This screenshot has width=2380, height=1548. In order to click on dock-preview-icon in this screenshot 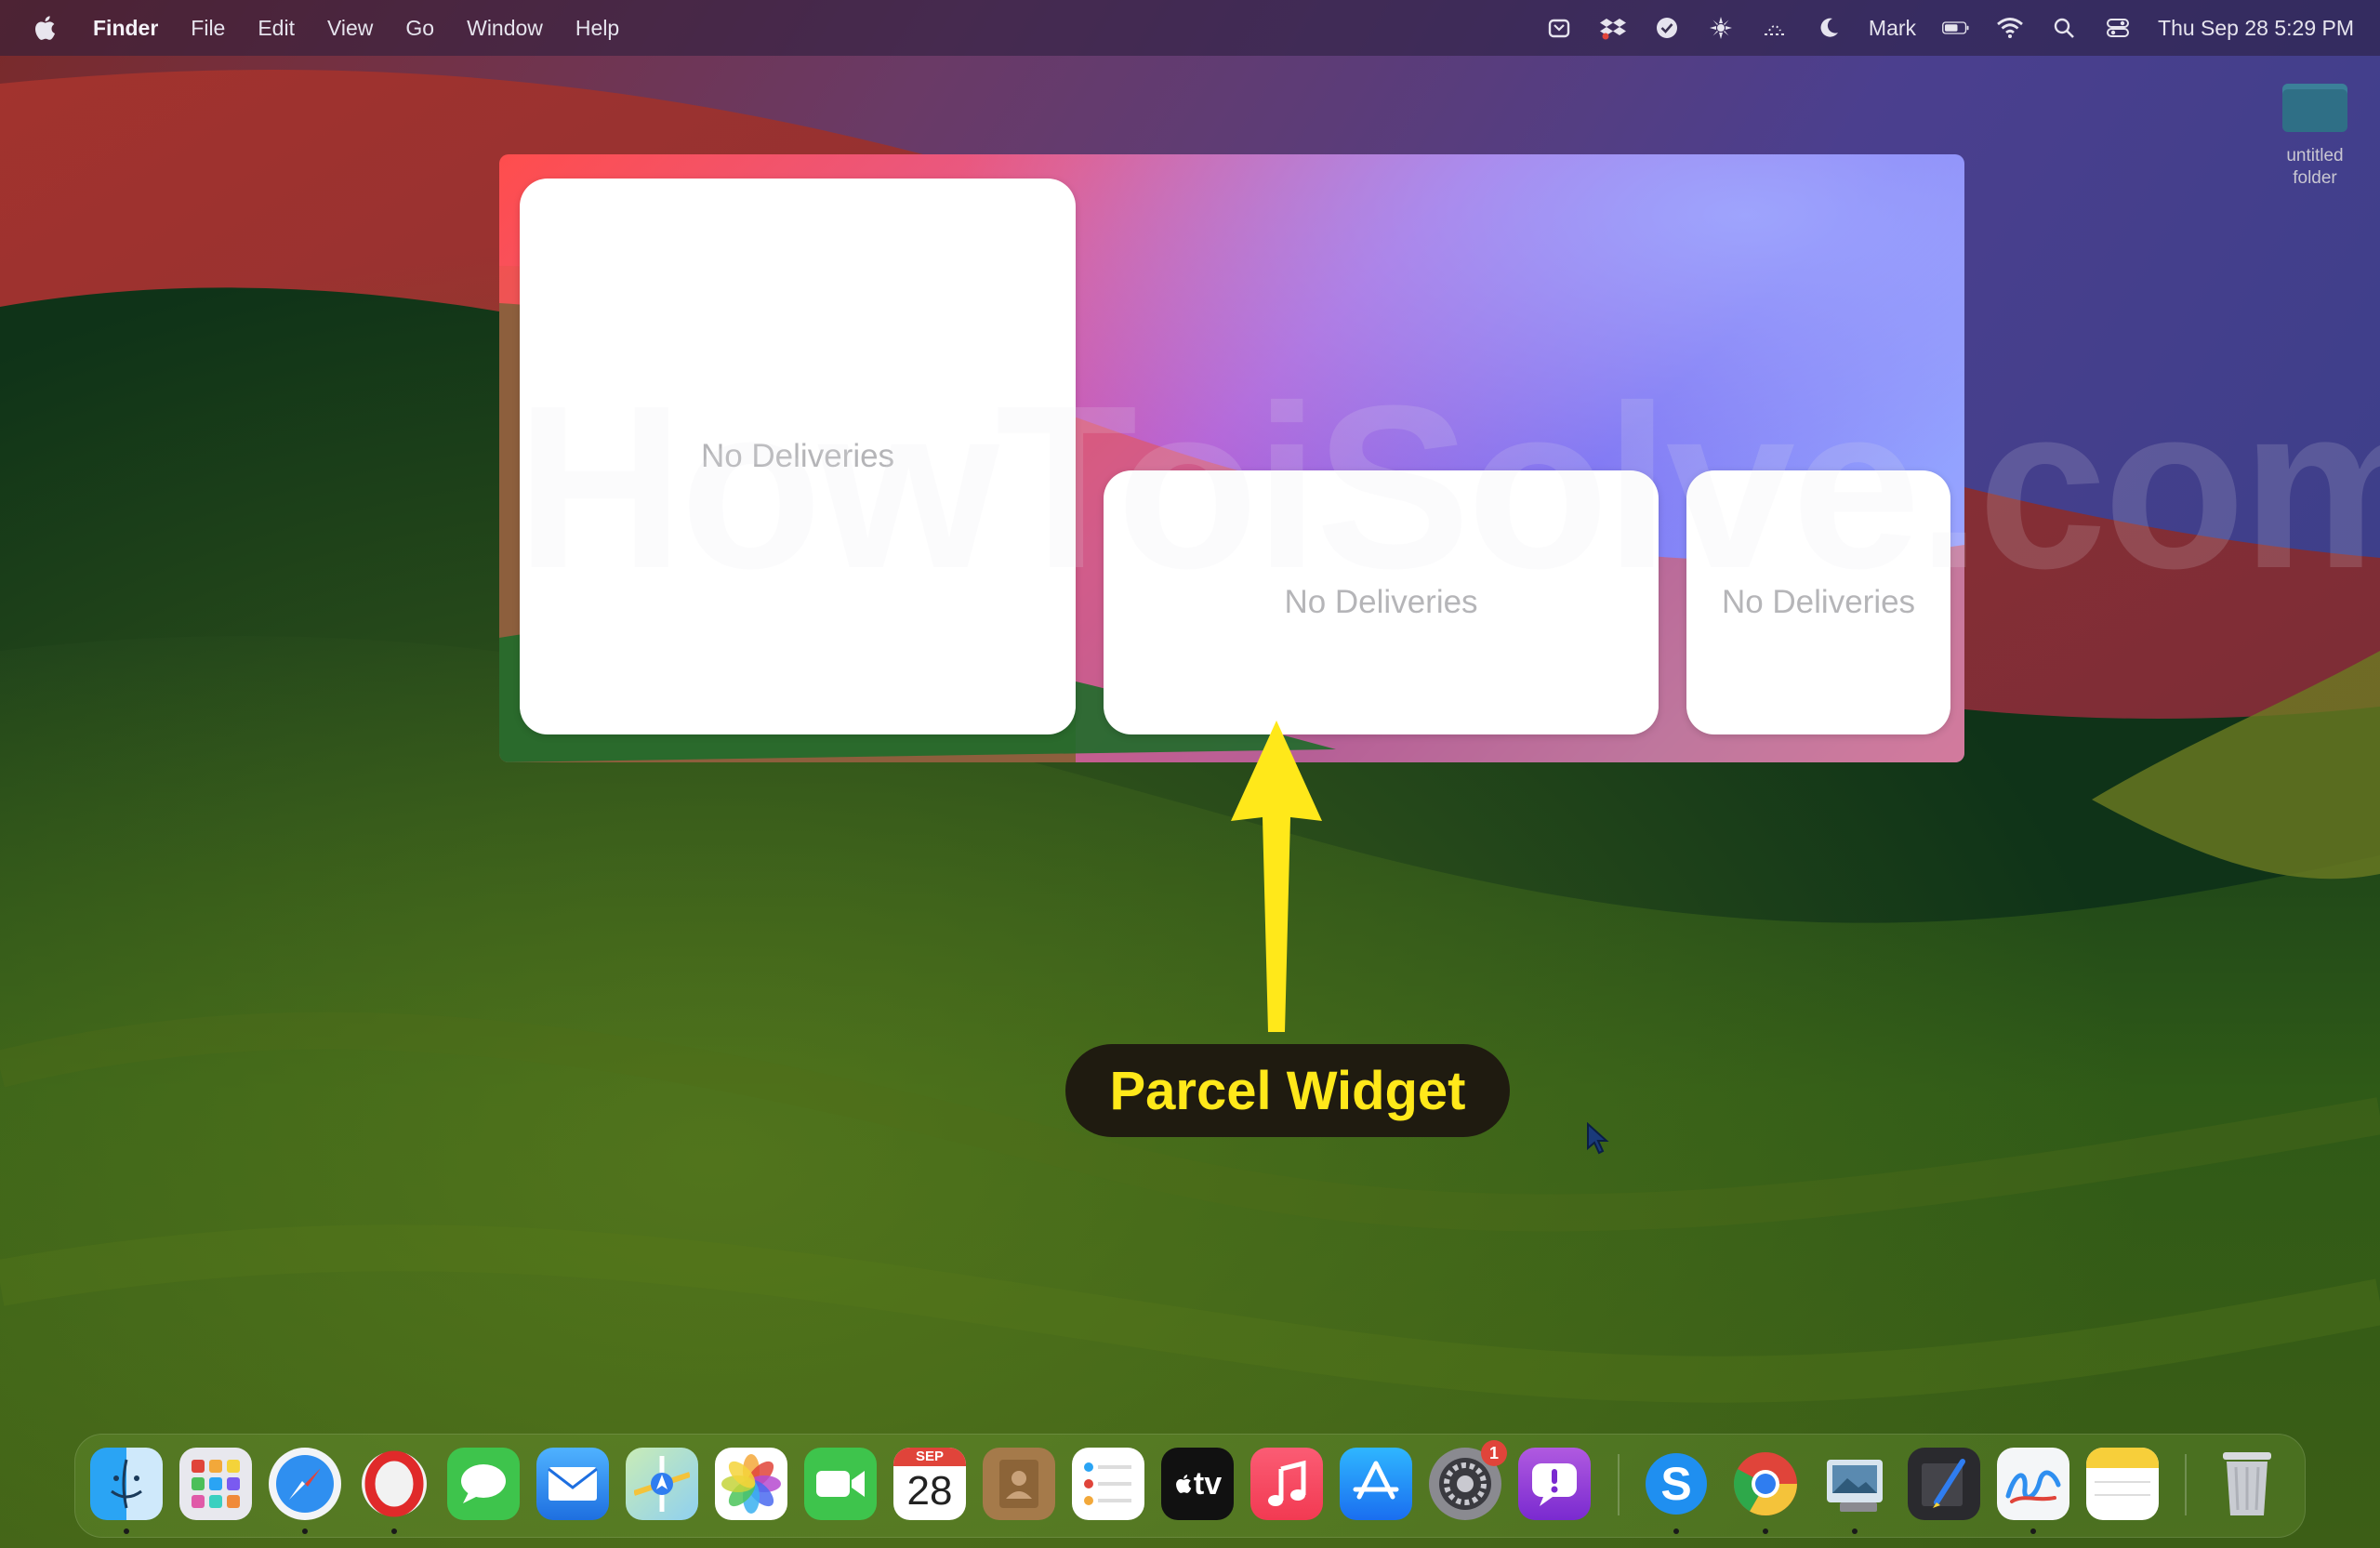, I will do `click(1854, 1484)`.